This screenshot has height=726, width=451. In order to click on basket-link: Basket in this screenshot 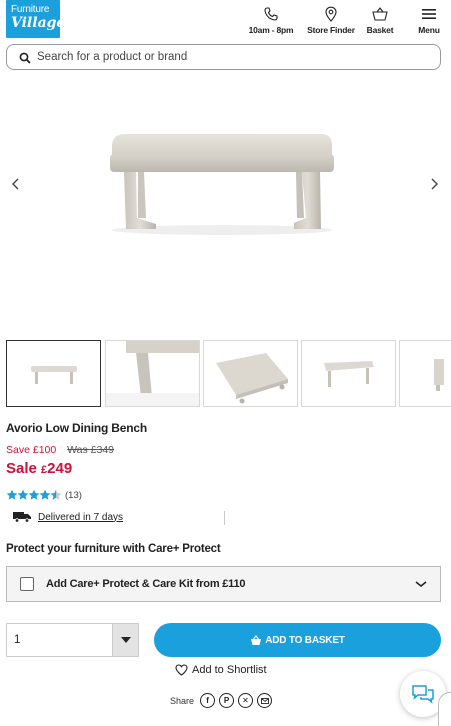, I will do `click(380, 20)`.